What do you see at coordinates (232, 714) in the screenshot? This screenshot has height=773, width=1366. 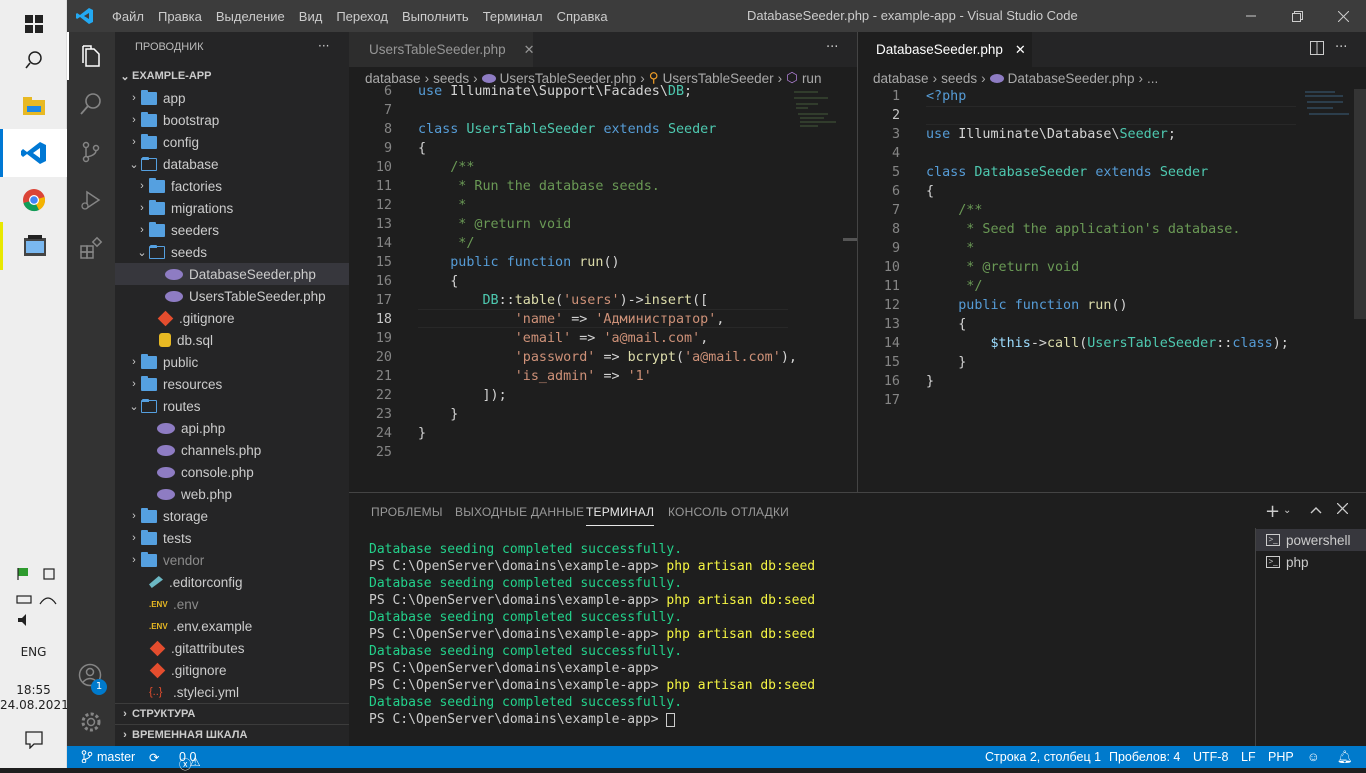 I see `outline-section: › СТРУКТУРА` at bounding box center [232, 714].